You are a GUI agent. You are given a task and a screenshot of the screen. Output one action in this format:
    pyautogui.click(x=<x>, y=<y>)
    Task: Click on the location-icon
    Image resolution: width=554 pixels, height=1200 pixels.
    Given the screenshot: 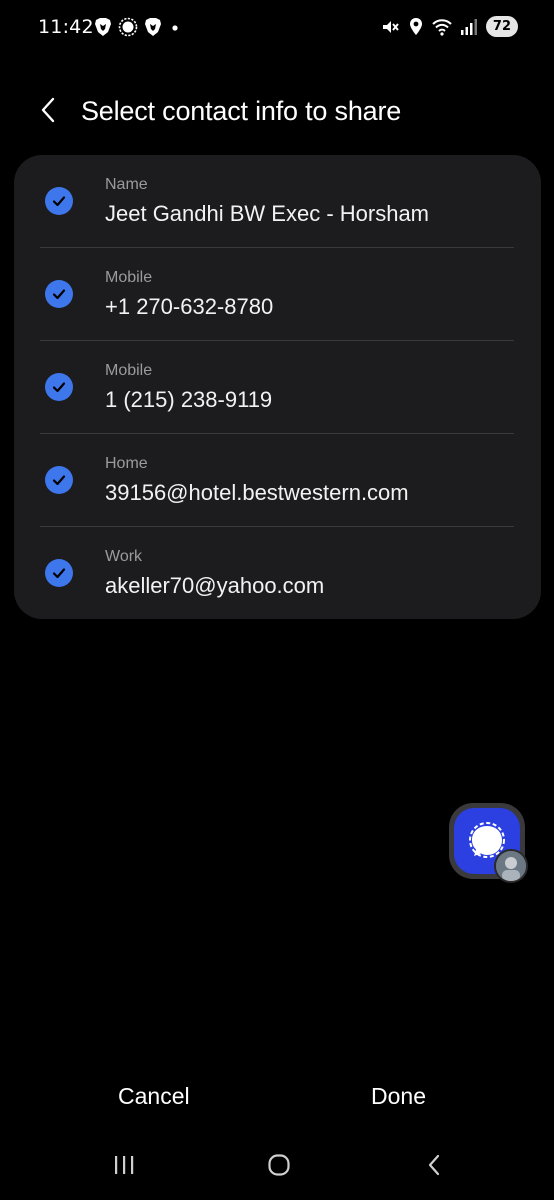 What is the action you would take?
    pyautogui.click(x=416, y=27)
    